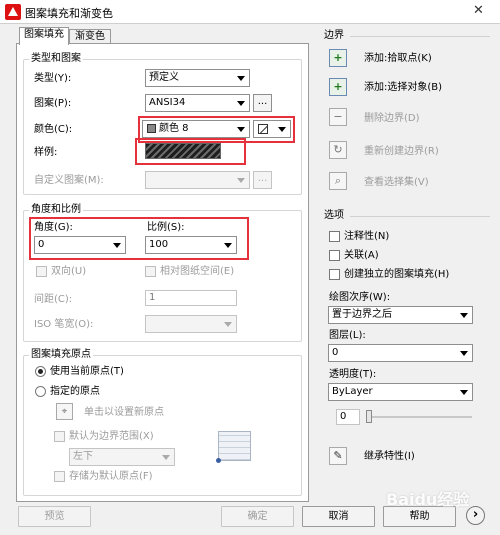  Describe the element at coordinates (367, 236) in the screenshot. I see `annotative-label: 注释性(N)` at that location.